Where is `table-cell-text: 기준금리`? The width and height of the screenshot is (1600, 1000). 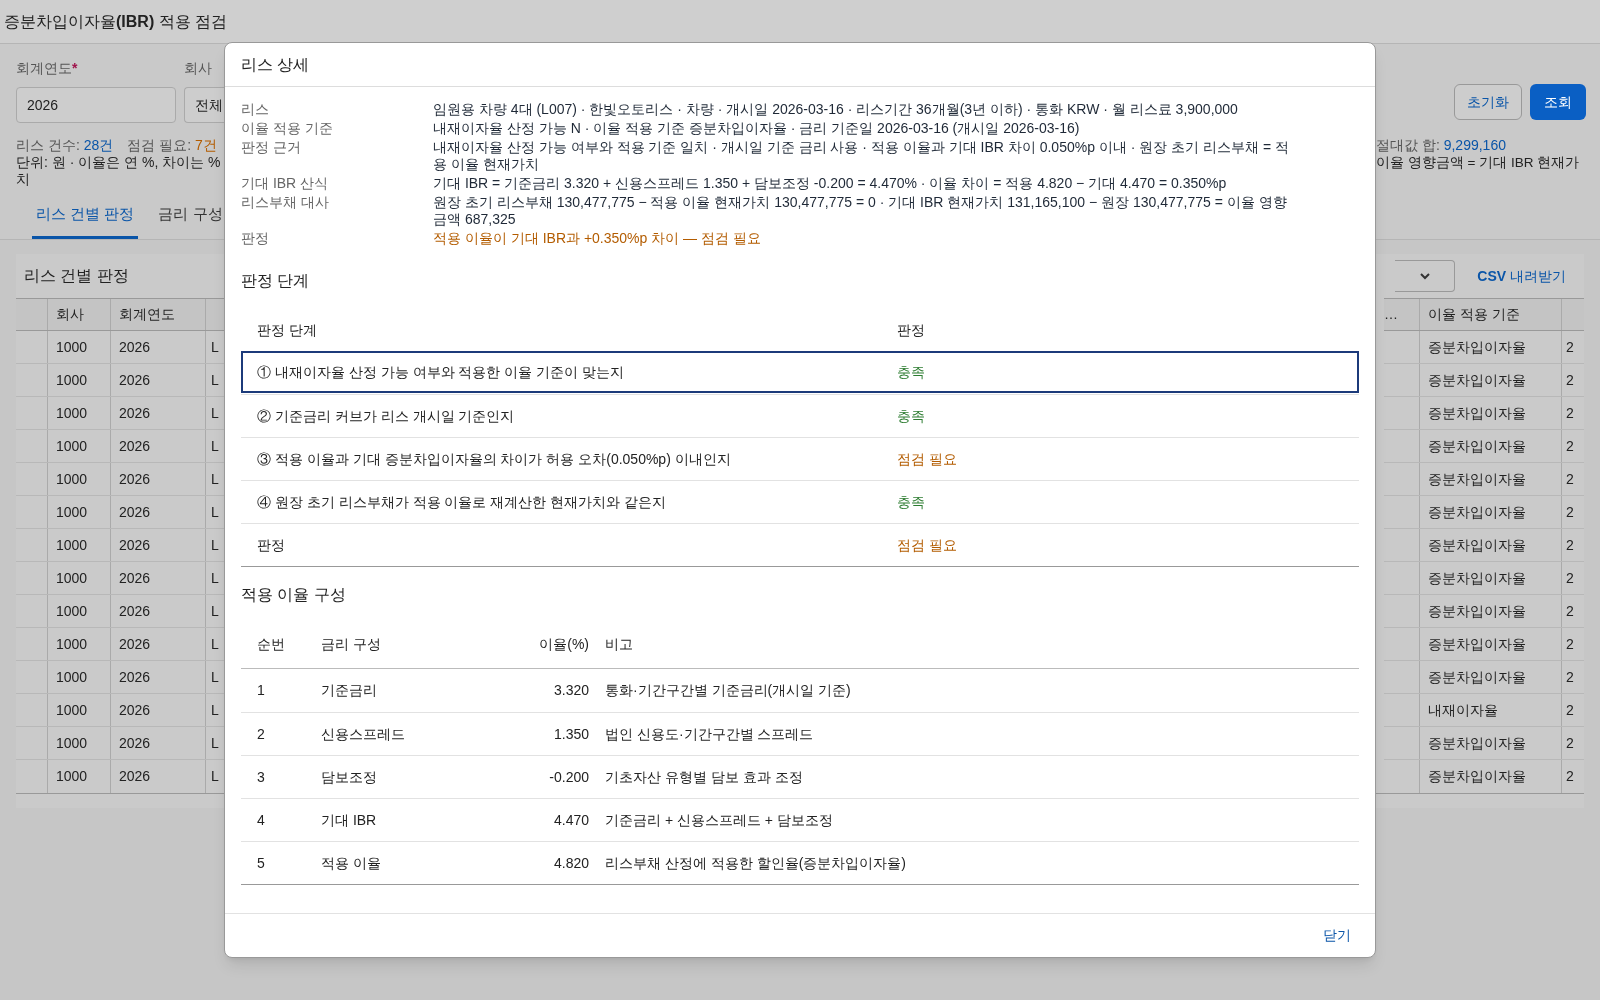 table-cell-text: 기준금리 is located at coordinates (349, 690).